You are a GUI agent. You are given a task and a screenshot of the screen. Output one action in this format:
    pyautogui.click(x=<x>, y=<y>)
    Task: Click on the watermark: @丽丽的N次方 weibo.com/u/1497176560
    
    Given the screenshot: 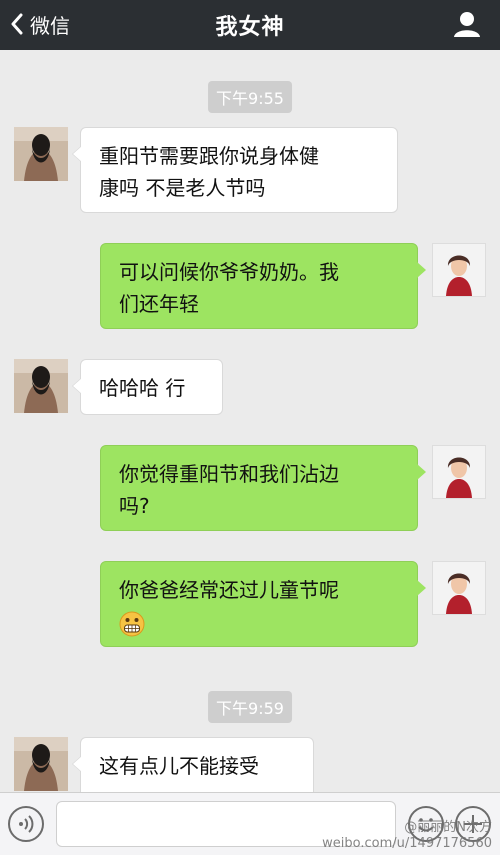 What is the action you would take?
    pyautogui.click(x=407, y=836)
    